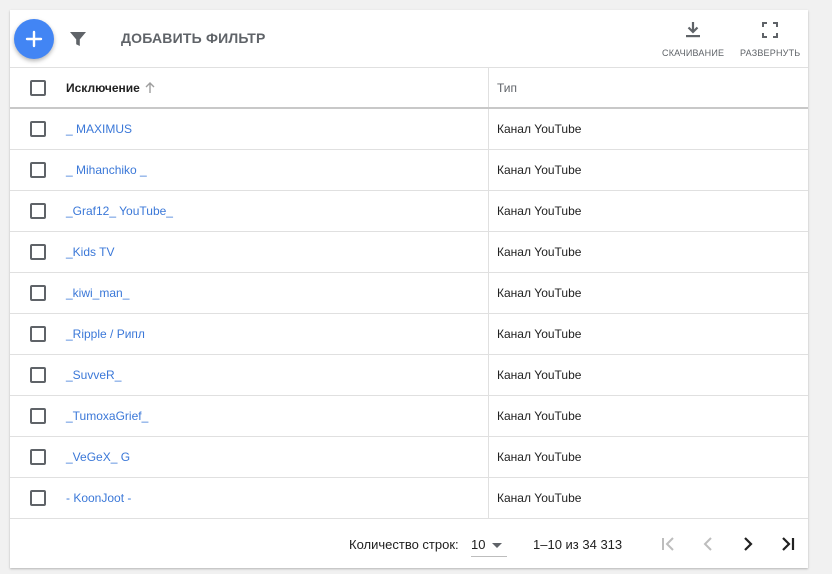 This screenshot has width=832, height=574. I want to click on table-row: _TumoxaGrief_ Канал YouTube, so click(409, 416).